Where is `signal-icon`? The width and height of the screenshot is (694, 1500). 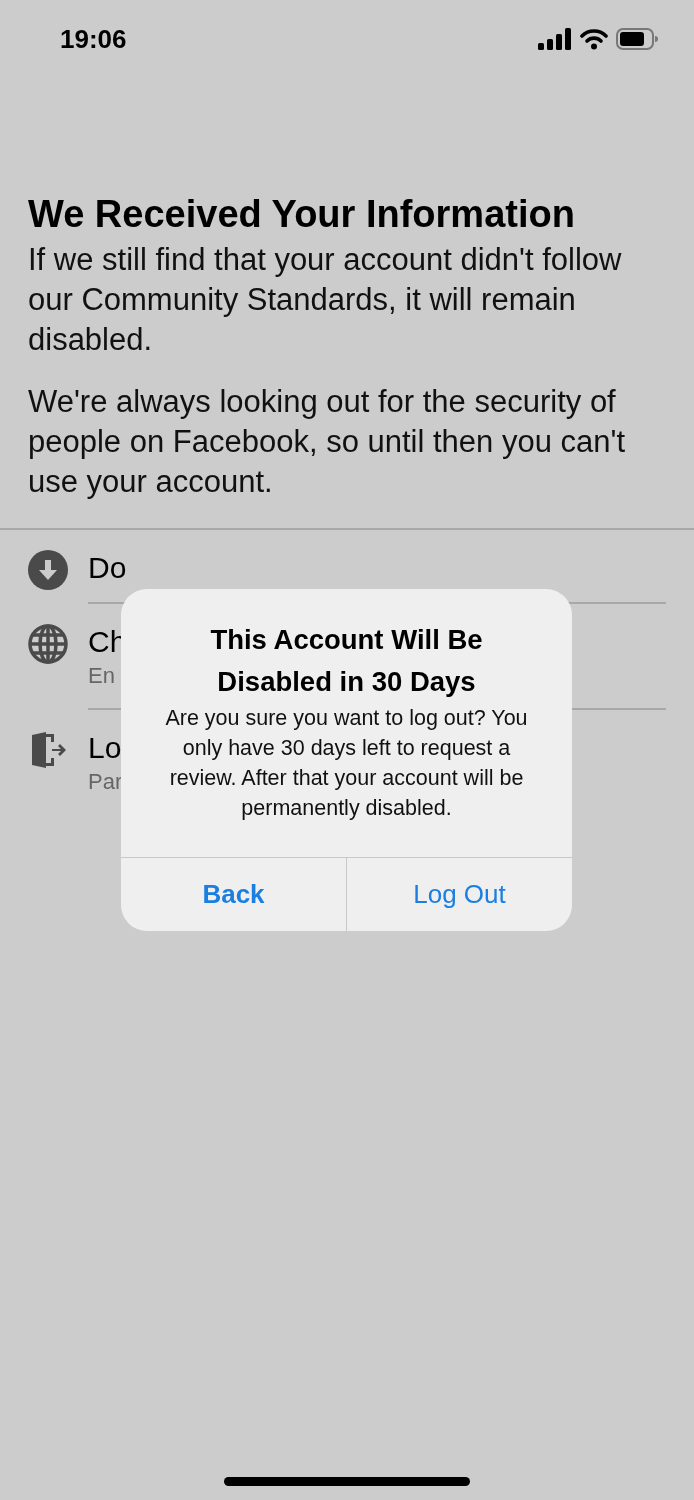
signal-icon is located at coordinates (555, 39).